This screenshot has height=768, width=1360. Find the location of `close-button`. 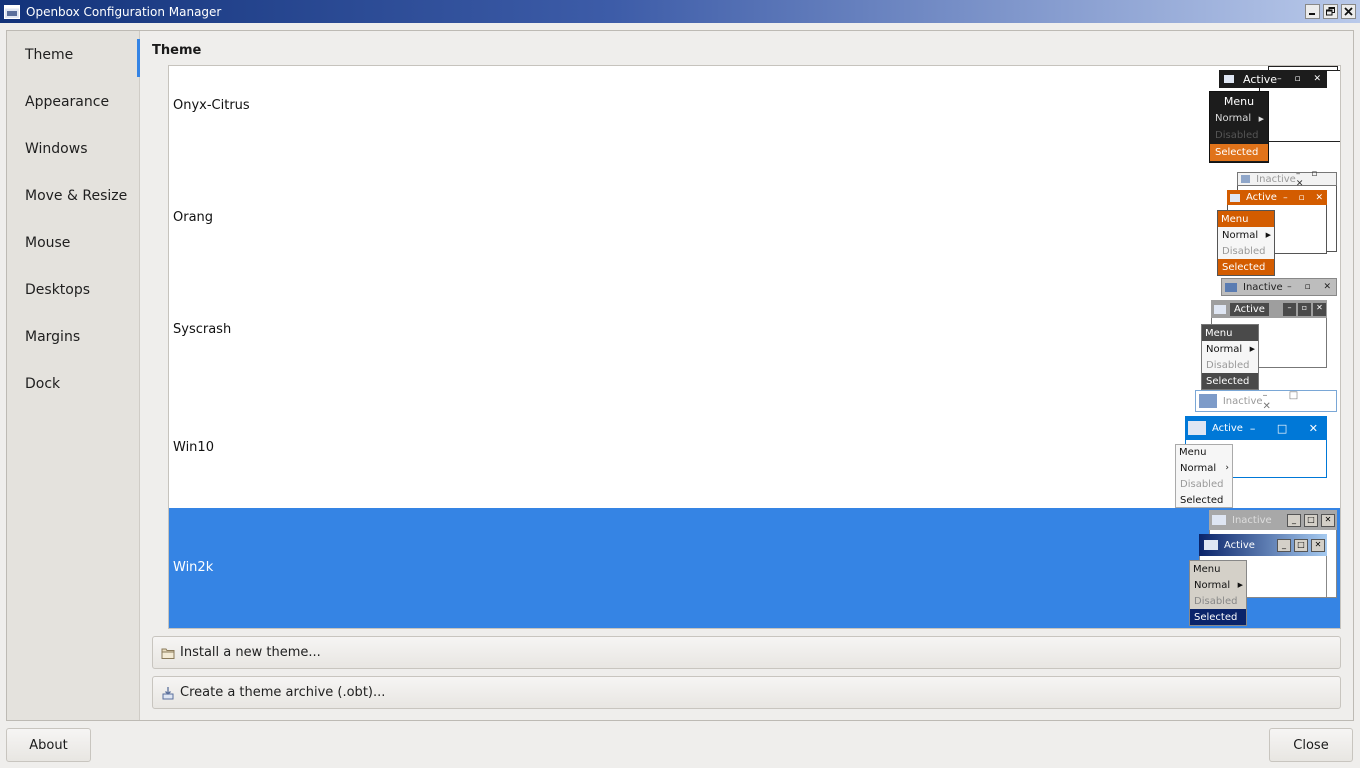

close-button is located at coordinates (1348, 11).